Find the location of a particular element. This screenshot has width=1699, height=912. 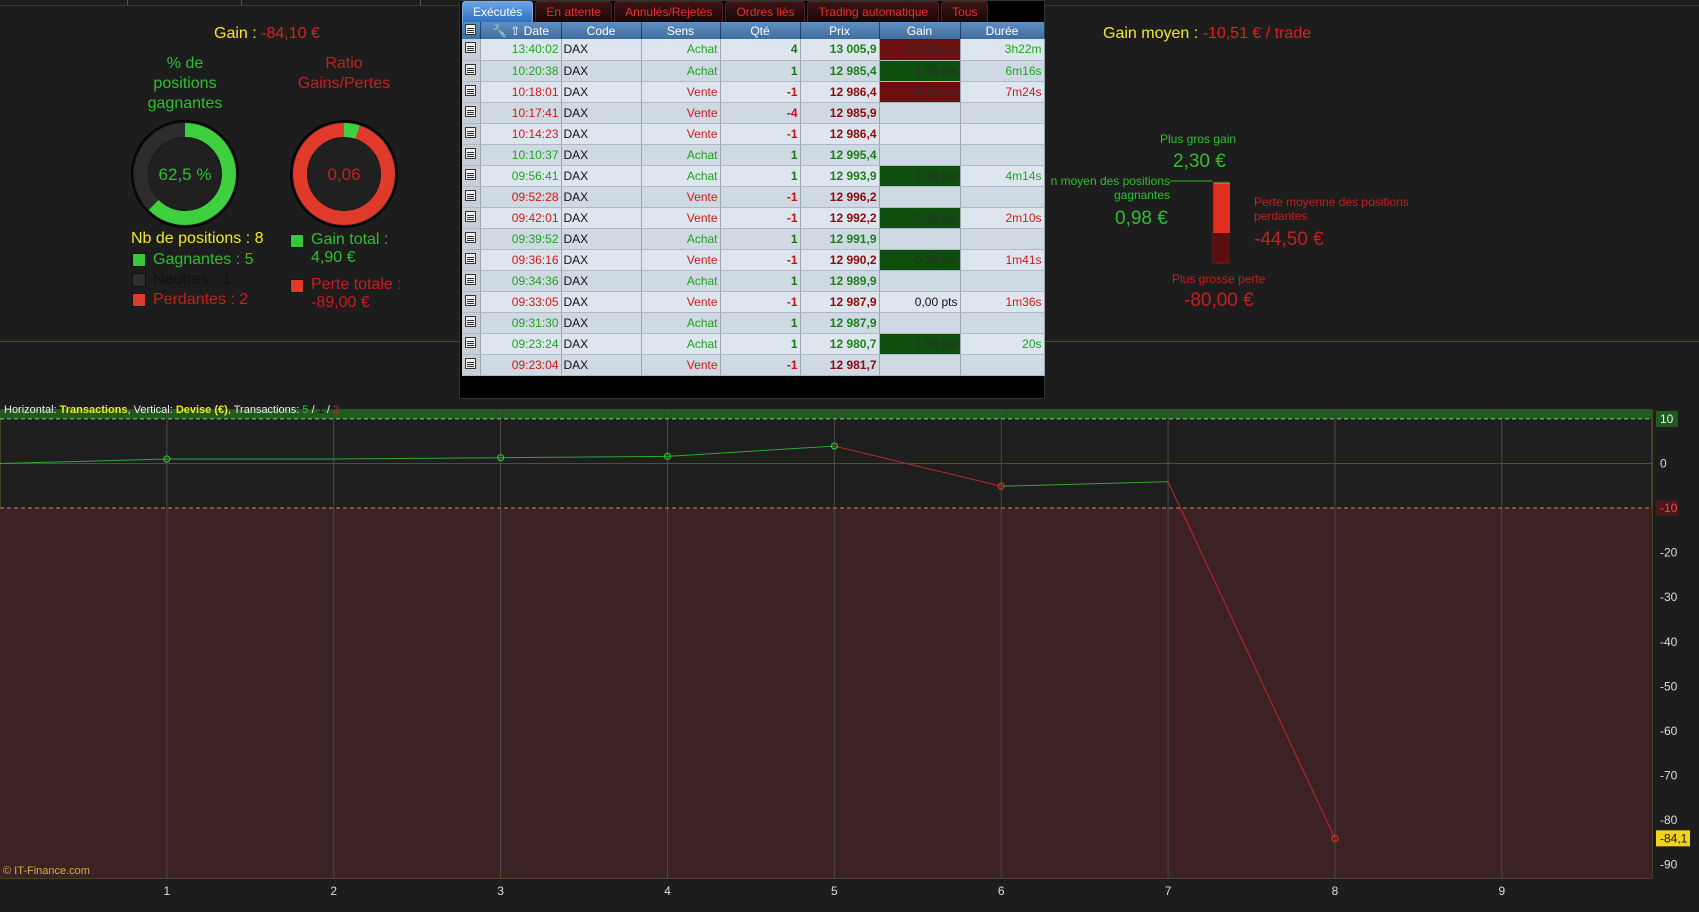

column-header-duree: Durée is located at coordinates (1002, 30).